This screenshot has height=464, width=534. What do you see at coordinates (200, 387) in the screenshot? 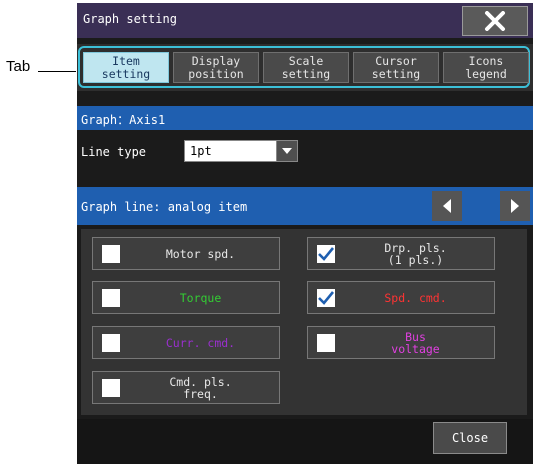
I see `item-label: Cmd. pls. freq.` at bounding box center [200, 387].